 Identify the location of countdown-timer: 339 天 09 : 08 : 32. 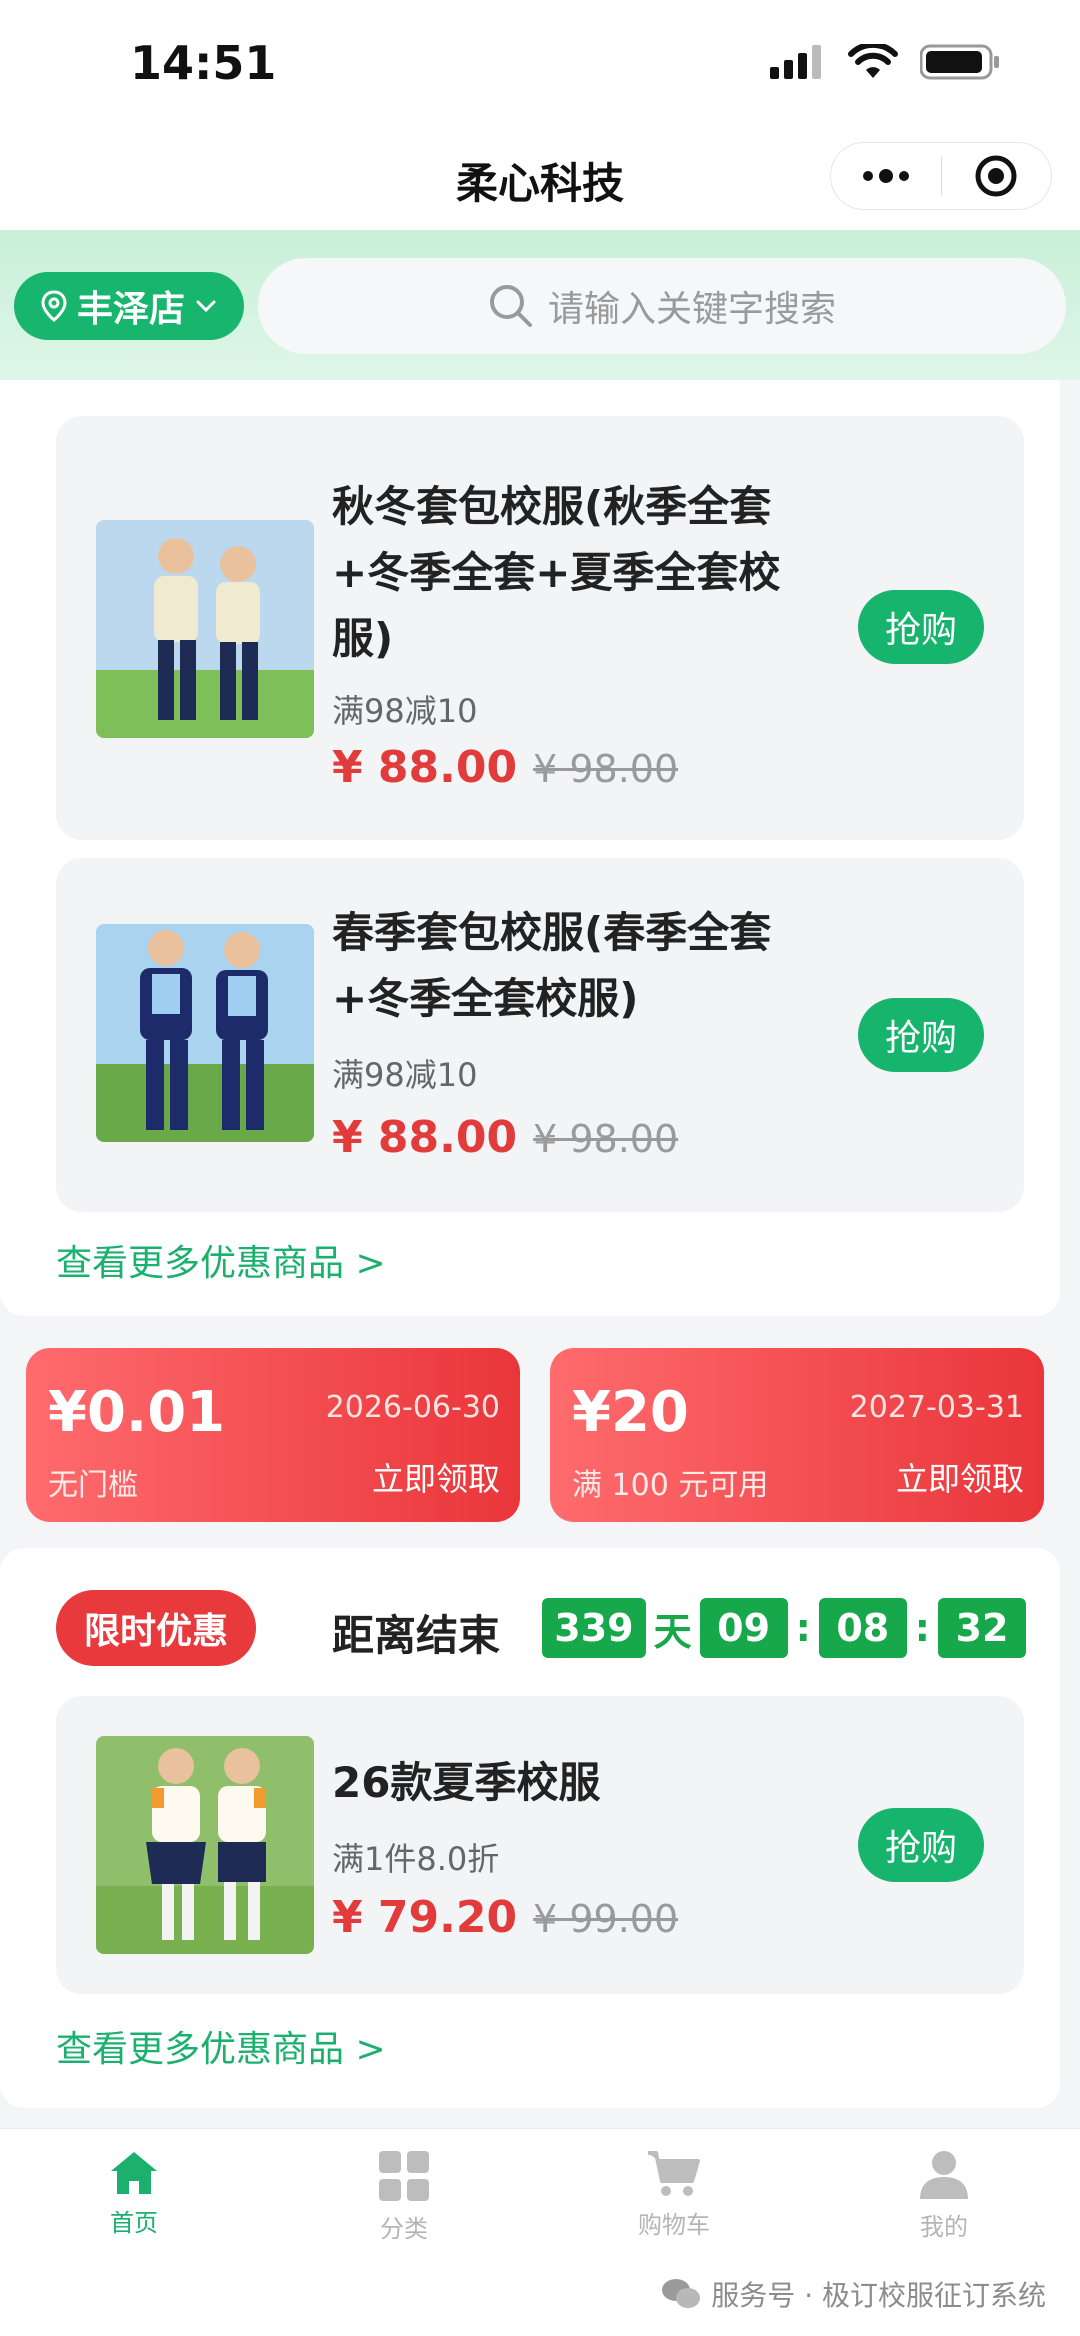
(784, 1628).